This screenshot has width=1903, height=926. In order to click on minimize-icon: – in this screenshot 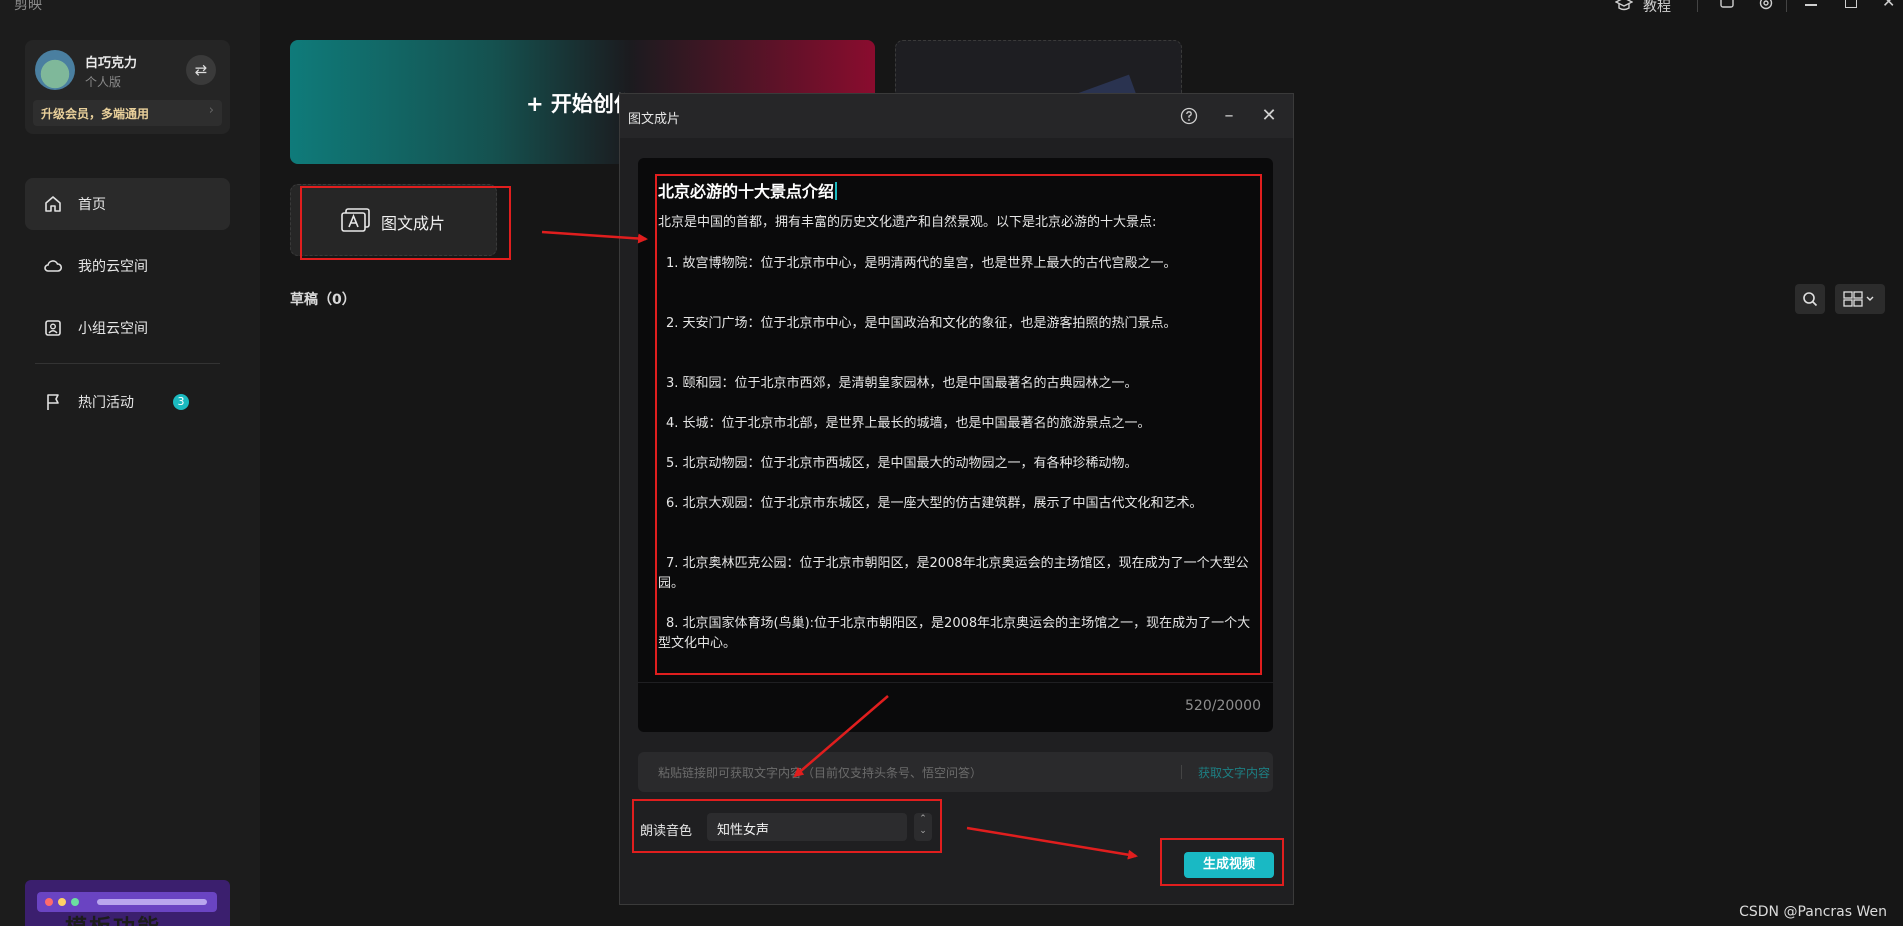, I will do `click(1229, 116)`.